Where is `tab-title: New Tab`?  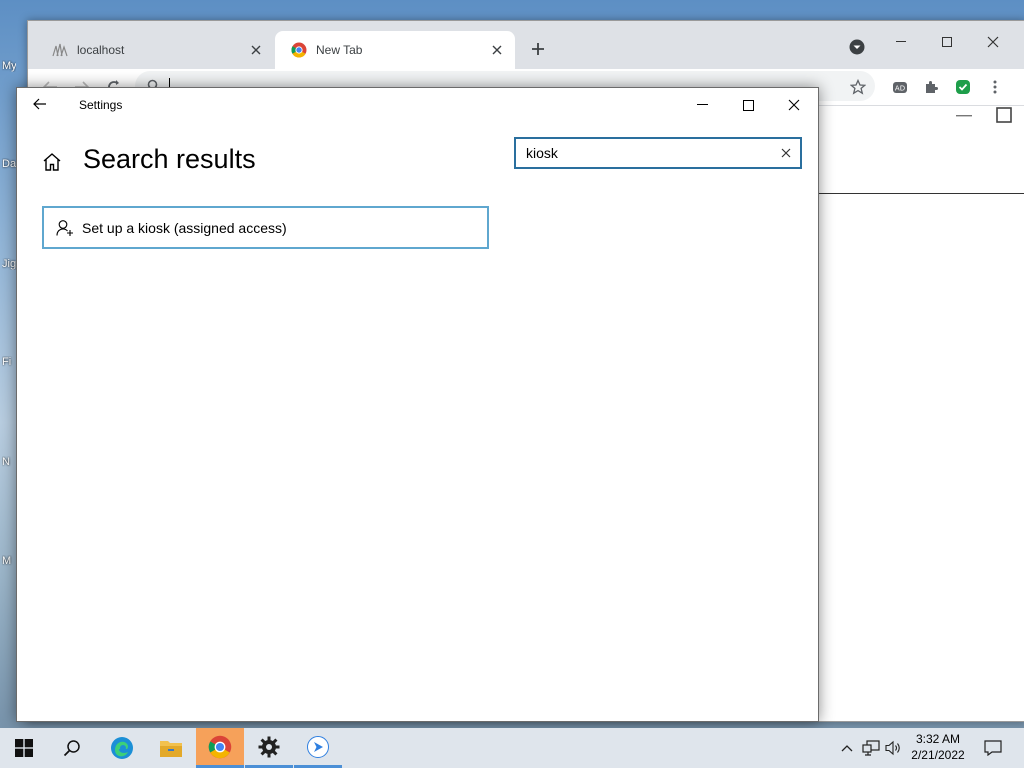 tab-title: New Tab is located at coordinates (339, 50).